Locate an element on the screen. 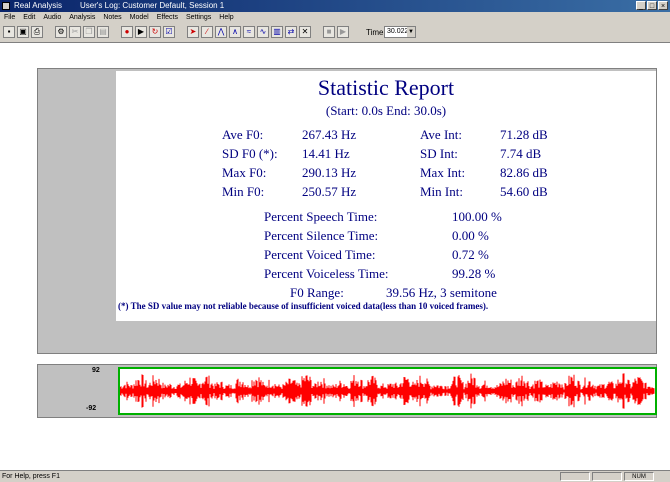 Image resolution: width=670 pixels, height=482 pixels. menu-notes: Notes is located at coordinates (112, 17).